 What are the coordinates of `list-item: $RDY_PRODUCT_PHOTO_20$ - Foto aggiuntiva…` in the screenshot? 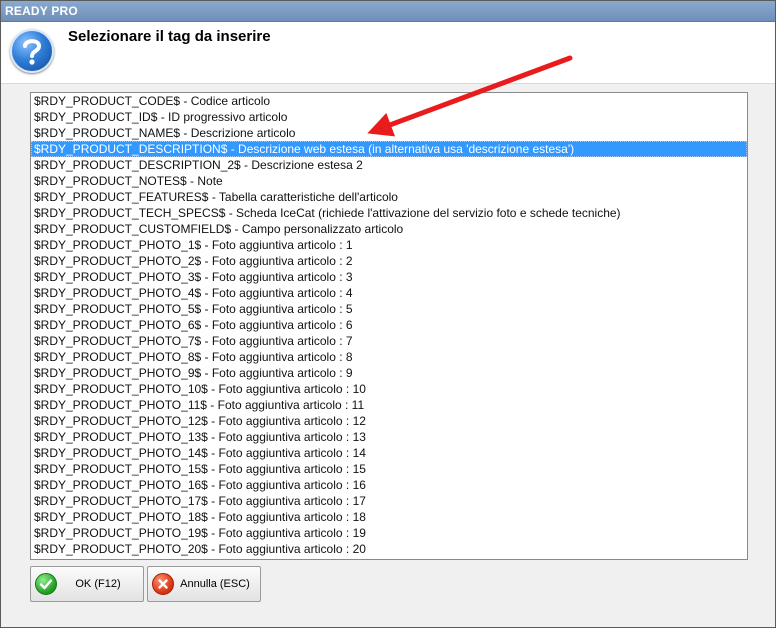 It's located at (389, 549).